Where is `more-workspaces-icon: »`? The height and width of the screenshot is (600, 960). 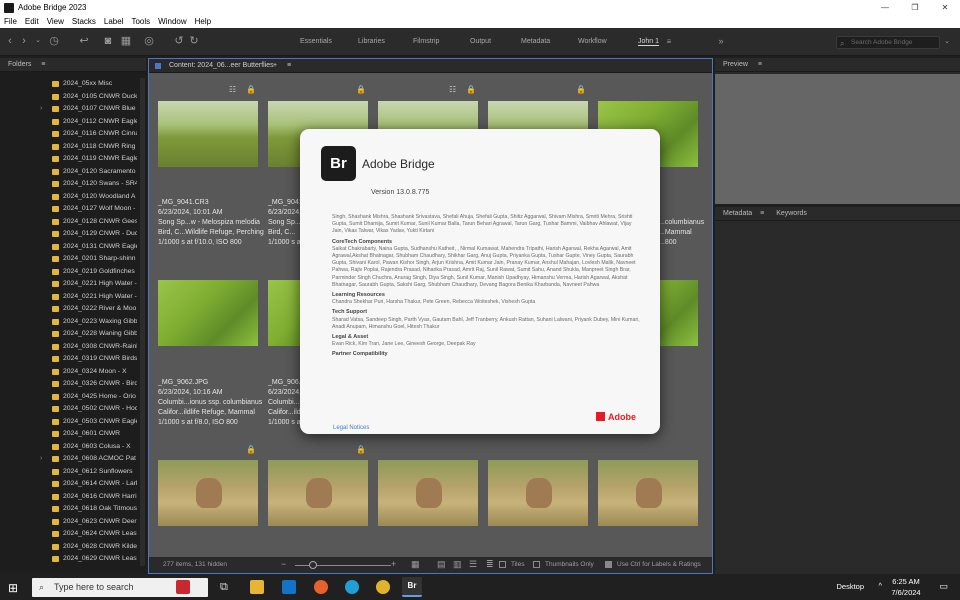 more-workspaces-icon: » is located at coordinates (721, 41).